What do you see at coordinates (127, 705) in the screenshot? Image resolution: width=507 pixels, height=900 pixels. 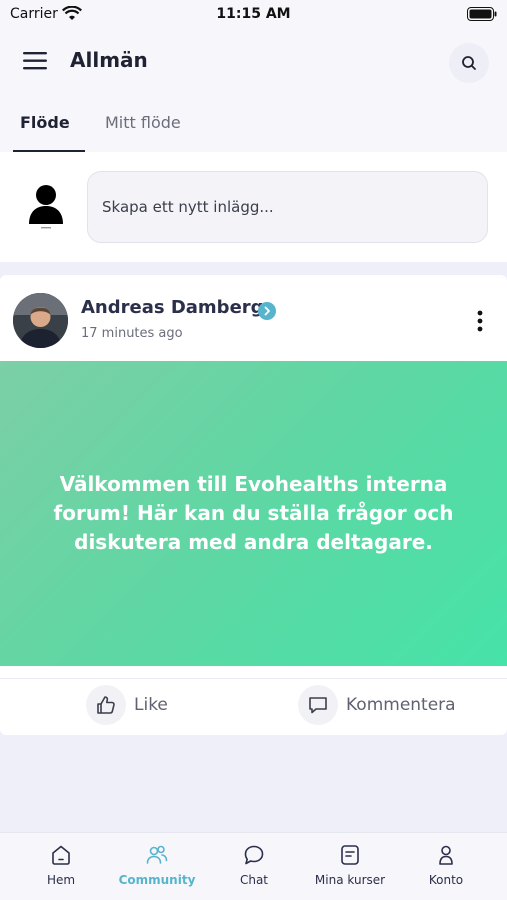 I see `like-button: Like` at bounding box center [127, 705].